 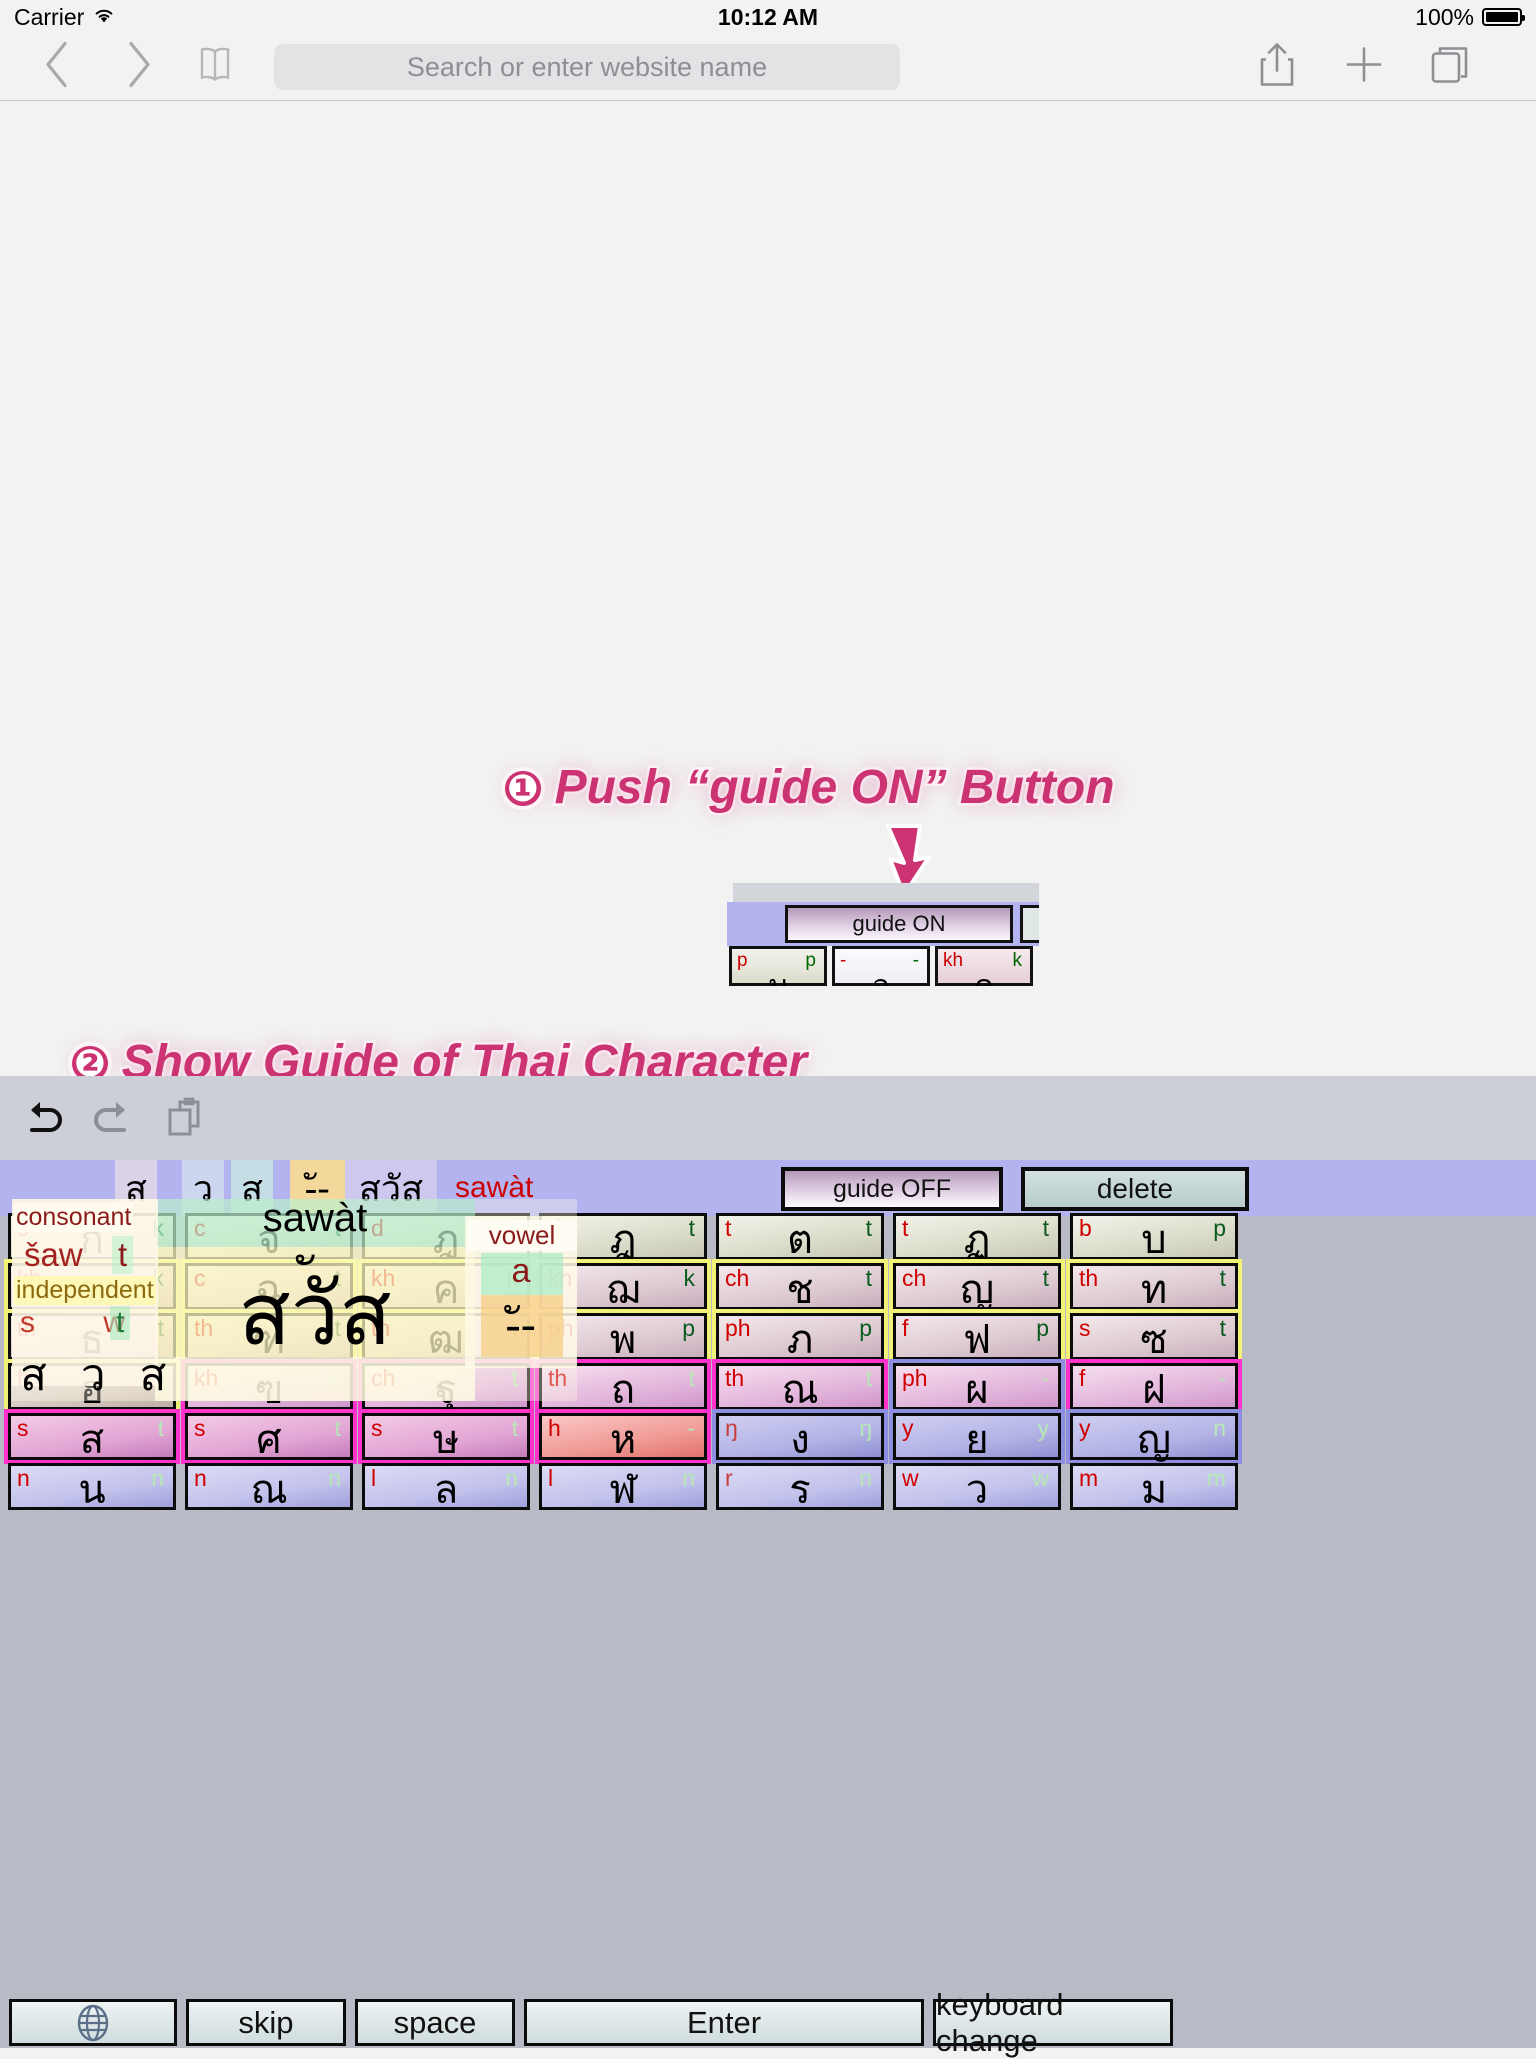 What do you see at coordinates (778, 966) in the screenshot?
I see `inset-key: p บ p` at bounding box center [778, 966].